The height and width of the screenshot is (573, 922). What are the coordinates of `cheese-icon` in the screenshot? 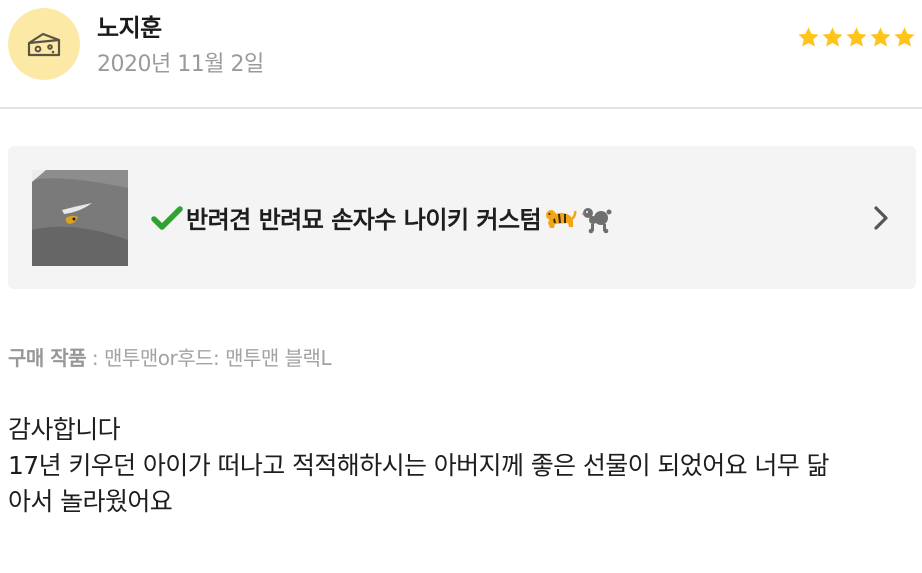 It's located at (44, 44).